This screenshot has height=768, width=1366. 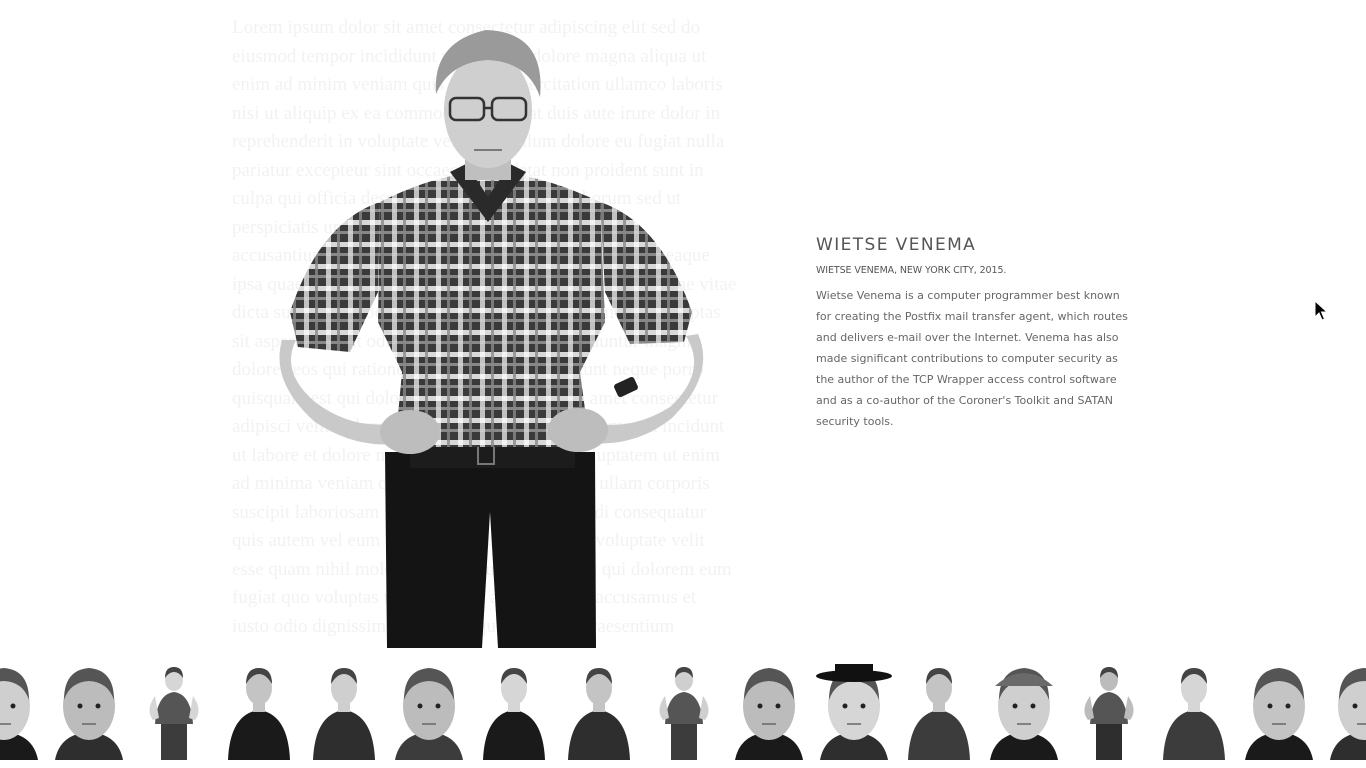 I want to click on thumbnail-strip, so click(x=683, y=712).